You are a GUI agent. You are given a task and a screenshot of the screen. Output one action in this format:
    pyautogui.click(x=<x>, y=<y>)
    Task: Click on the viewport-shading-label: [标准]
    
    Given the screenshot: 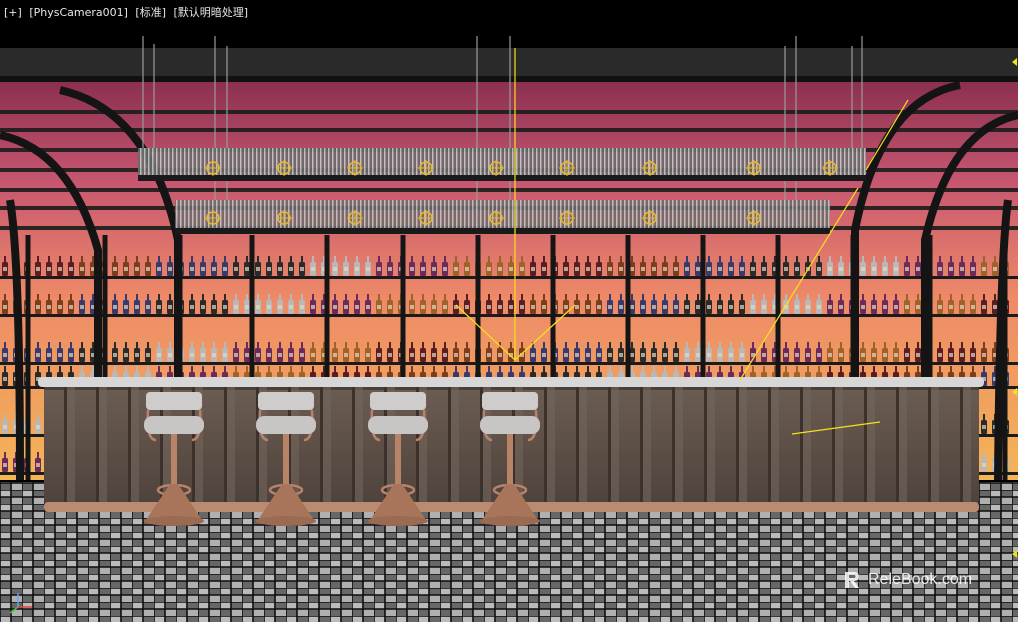 What is the action you would take?
    pyautogui.click(x=150, y=12)
    